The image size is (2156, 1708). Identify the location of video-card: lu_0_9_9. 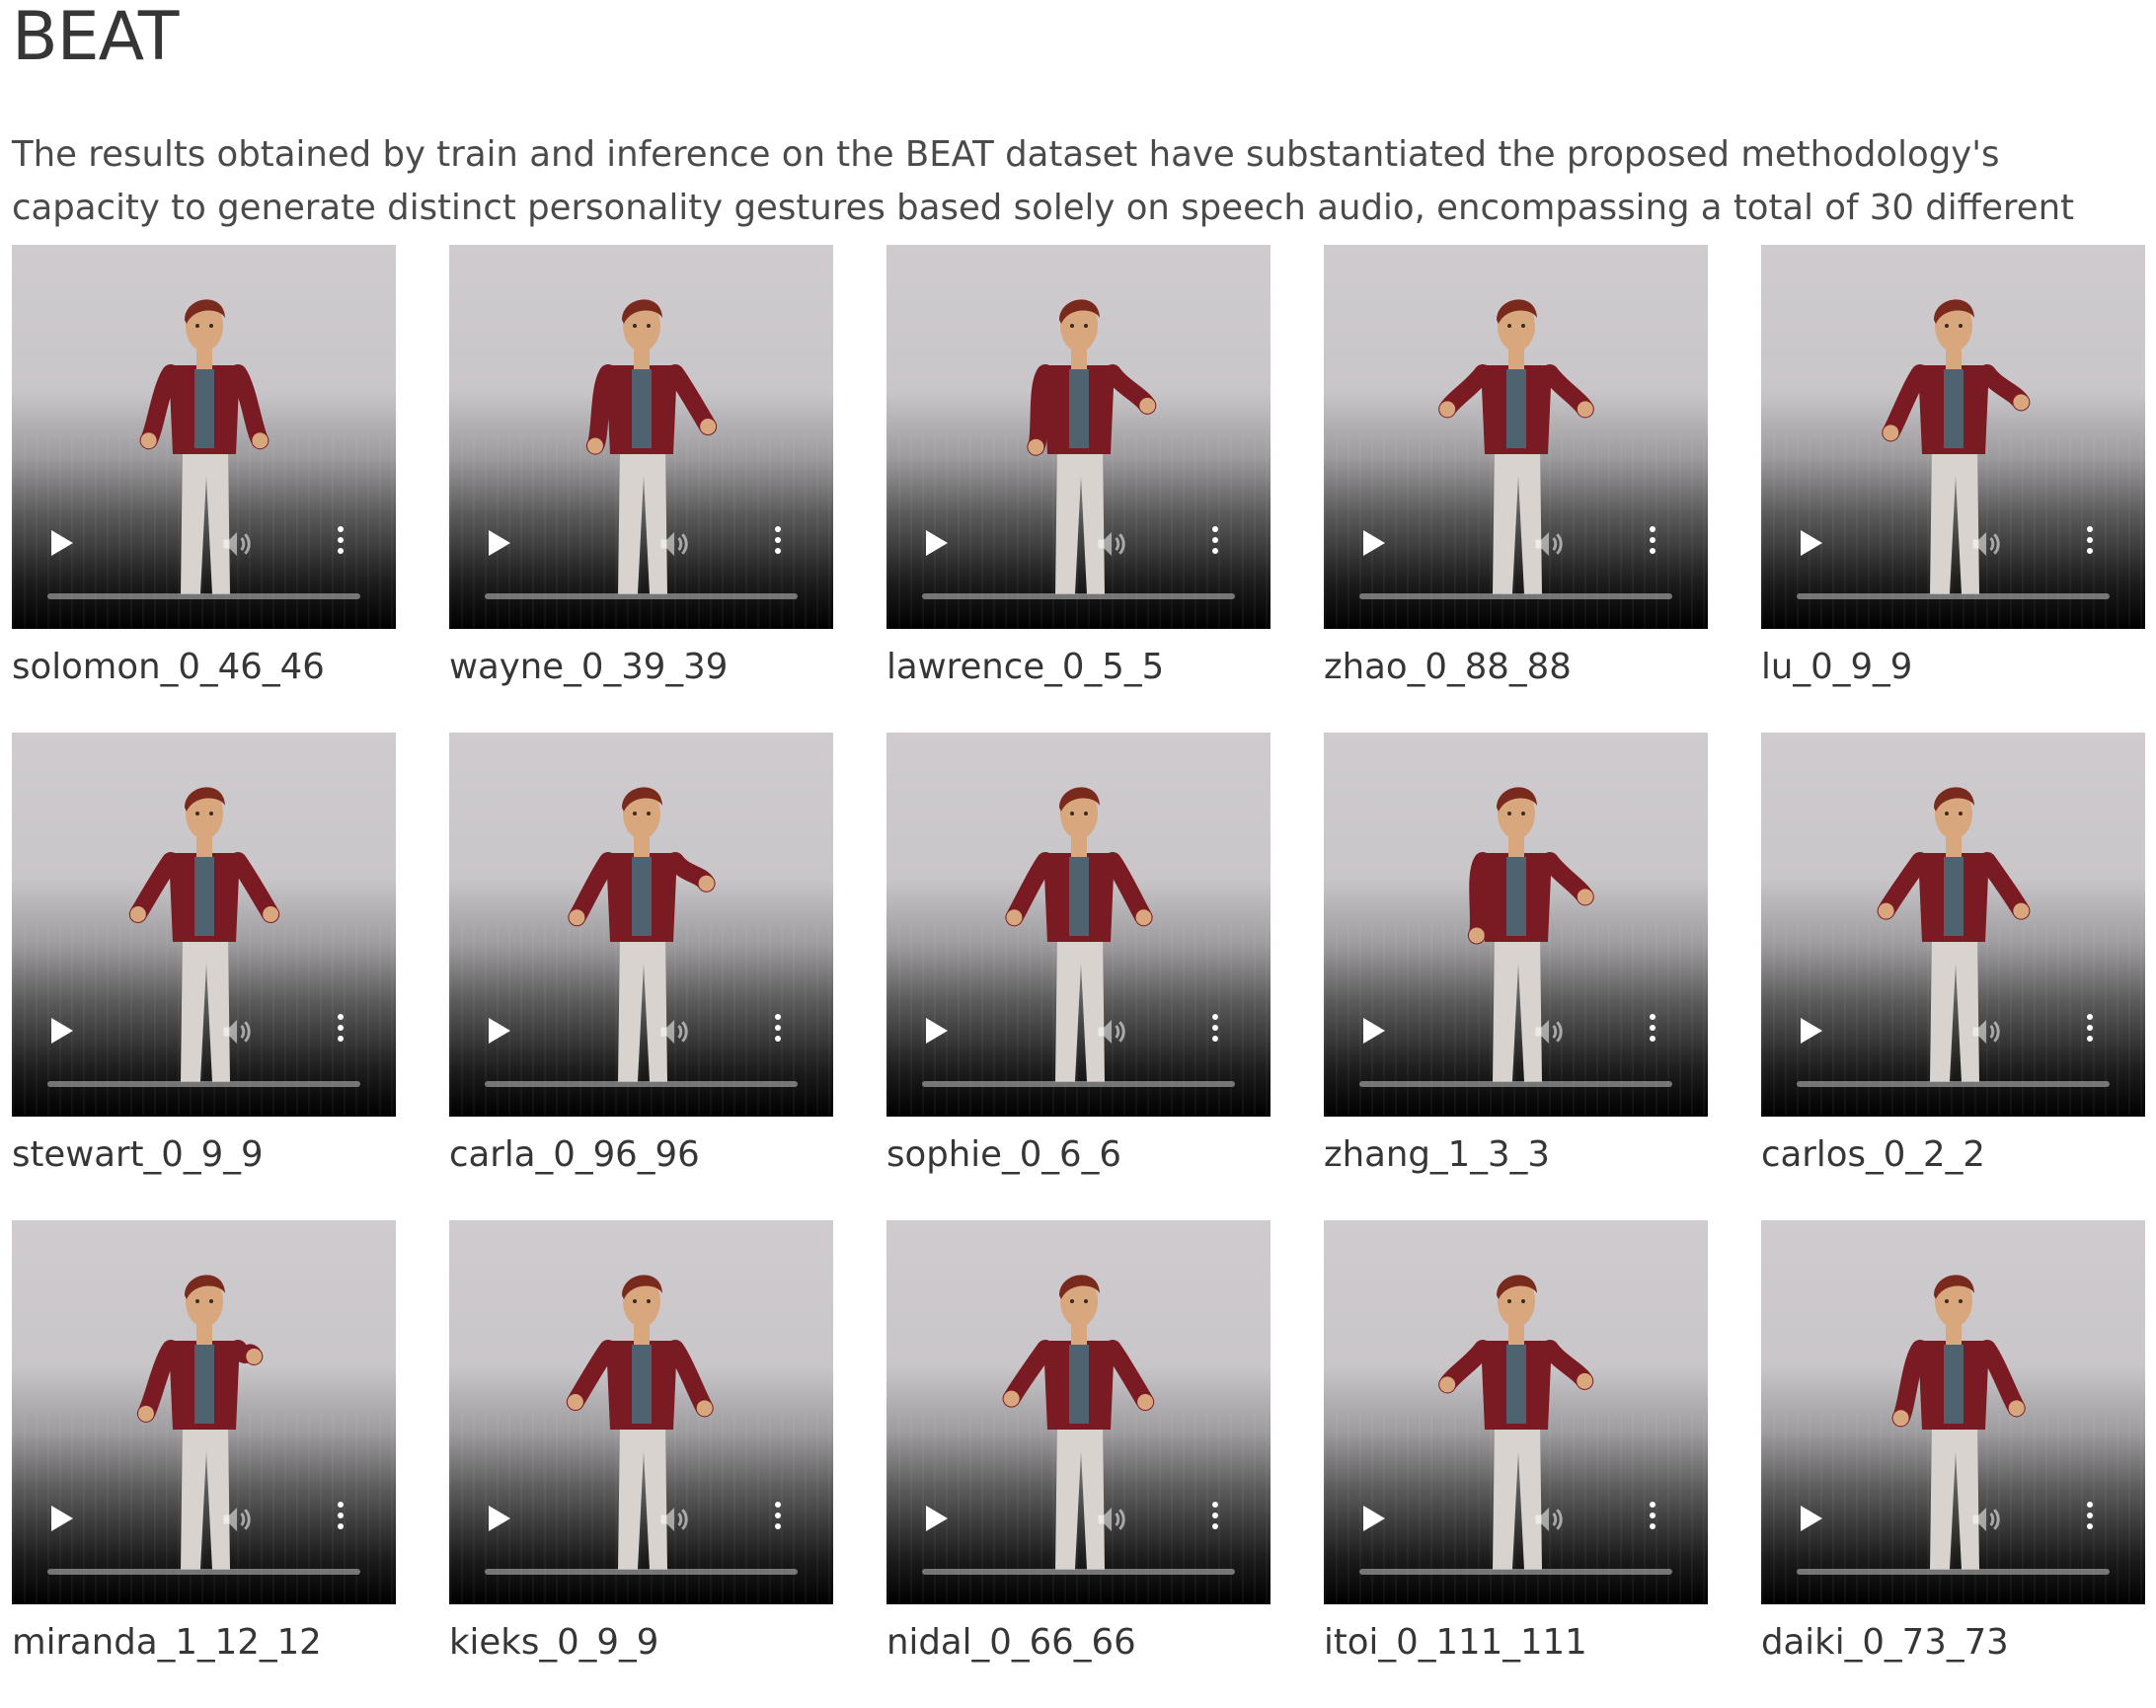
(1953, 489).